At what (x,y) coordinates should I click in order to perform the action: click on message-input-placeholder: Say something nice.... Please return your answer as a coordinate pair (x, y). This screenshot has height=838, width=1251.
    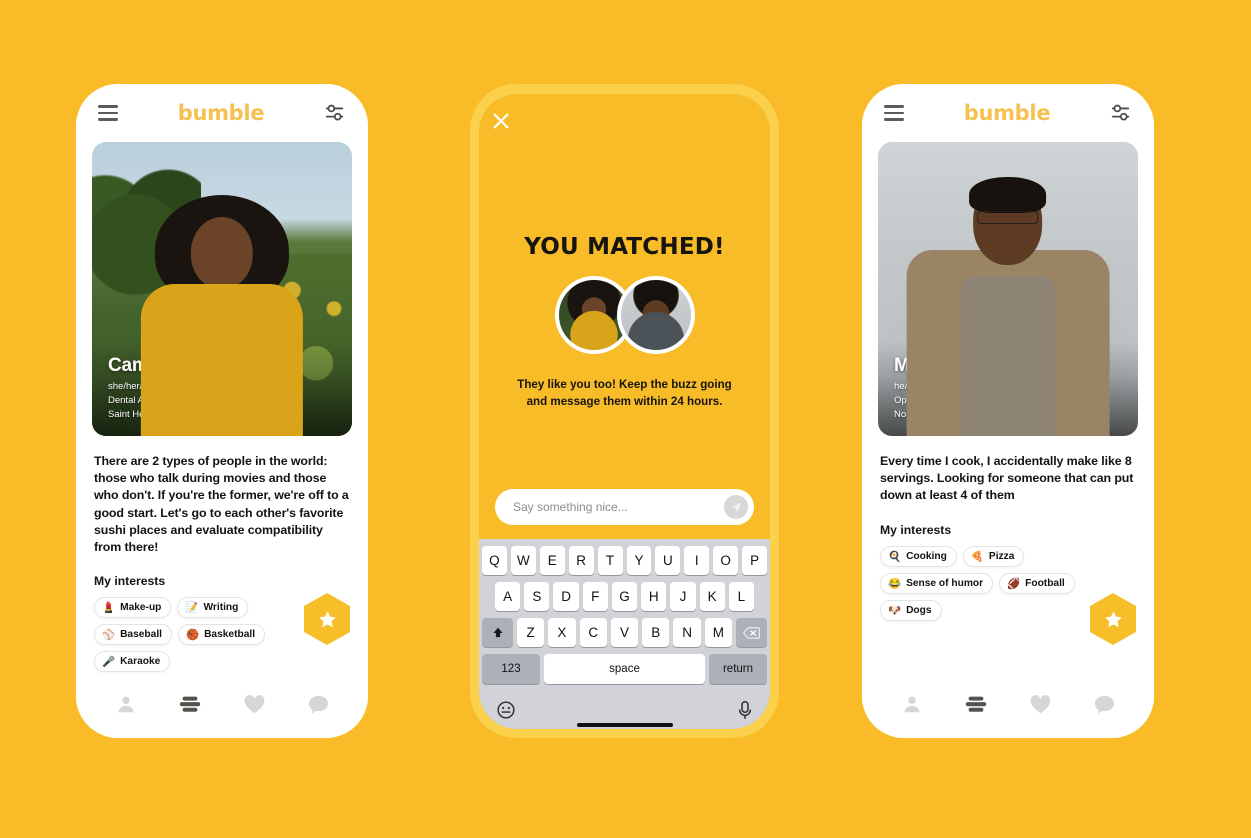
    Looking at the image, I should click on (570, 507).